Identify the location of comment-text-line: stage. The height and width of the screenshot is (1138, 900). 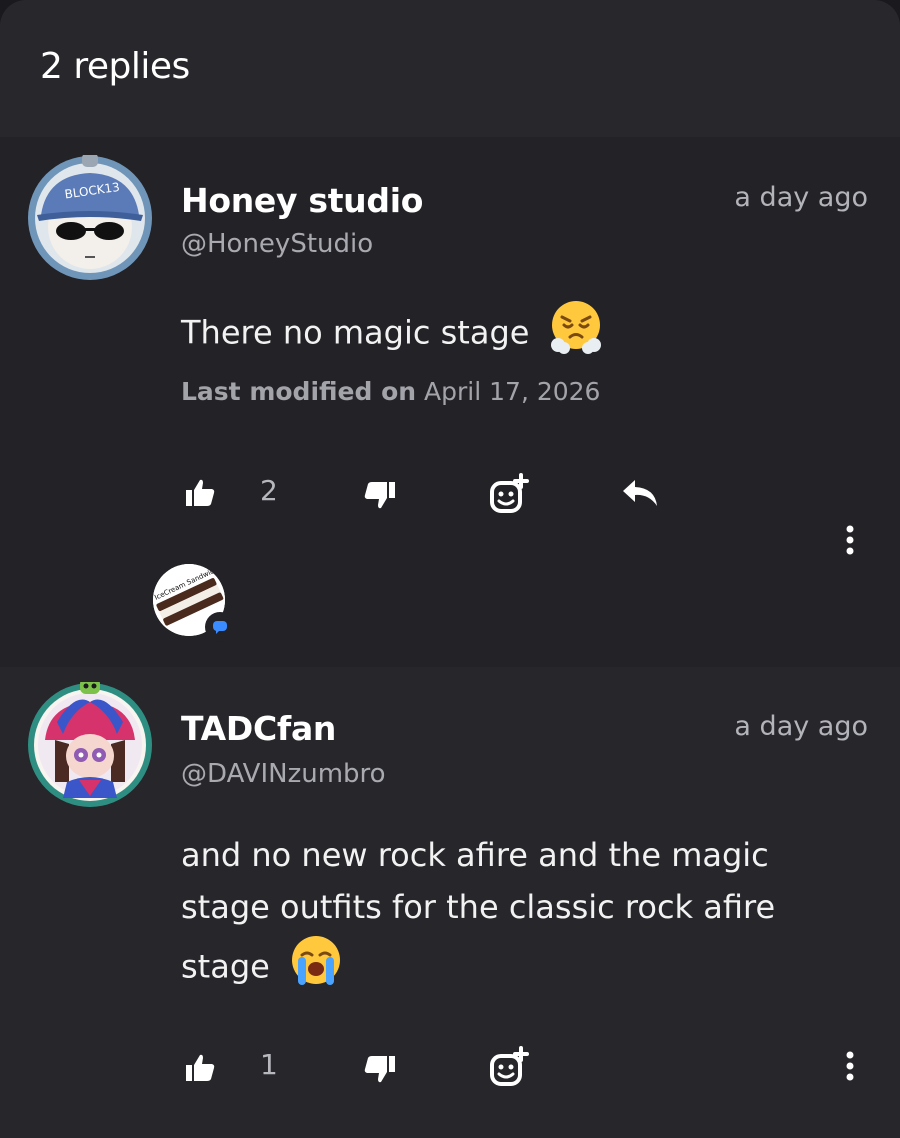
(225, 966).